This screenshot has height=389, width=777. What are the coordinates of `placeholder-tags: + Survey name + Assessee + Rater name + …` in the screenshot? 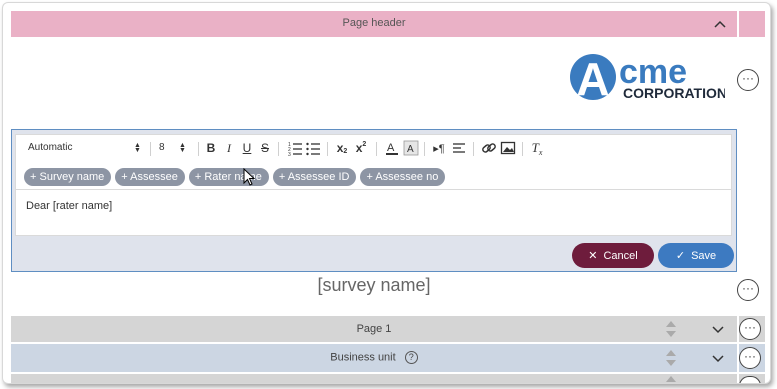 It's located at (235, 177).